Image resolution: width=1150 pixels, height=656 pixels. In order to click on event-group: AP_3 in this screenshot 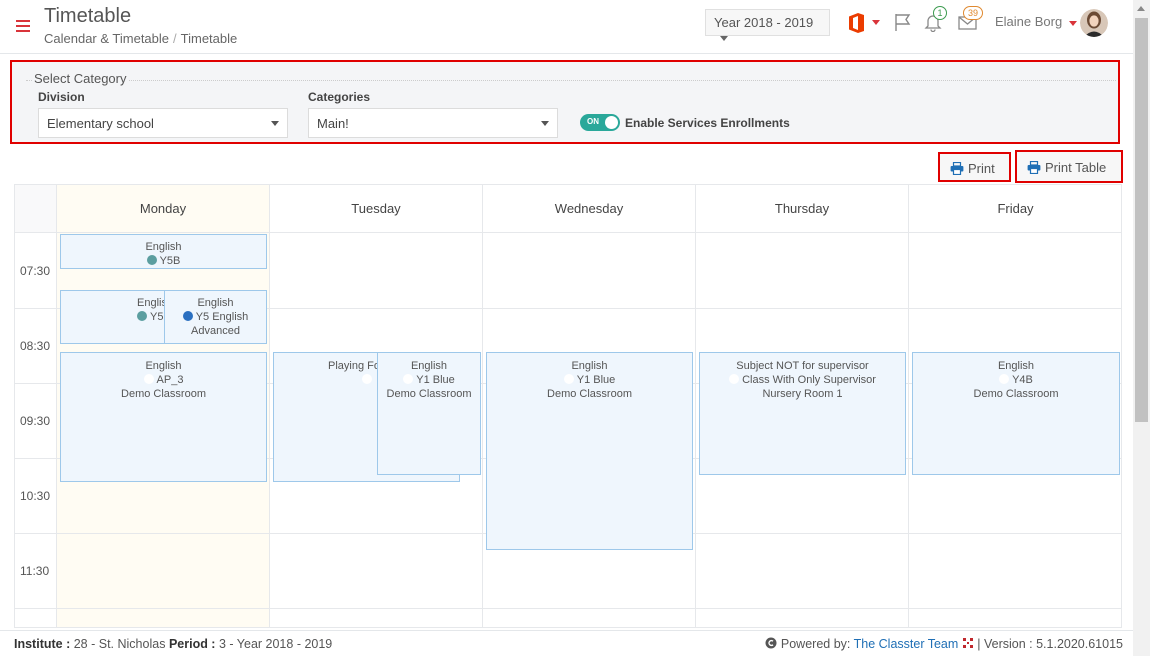, I will do `click(163, 380)`.